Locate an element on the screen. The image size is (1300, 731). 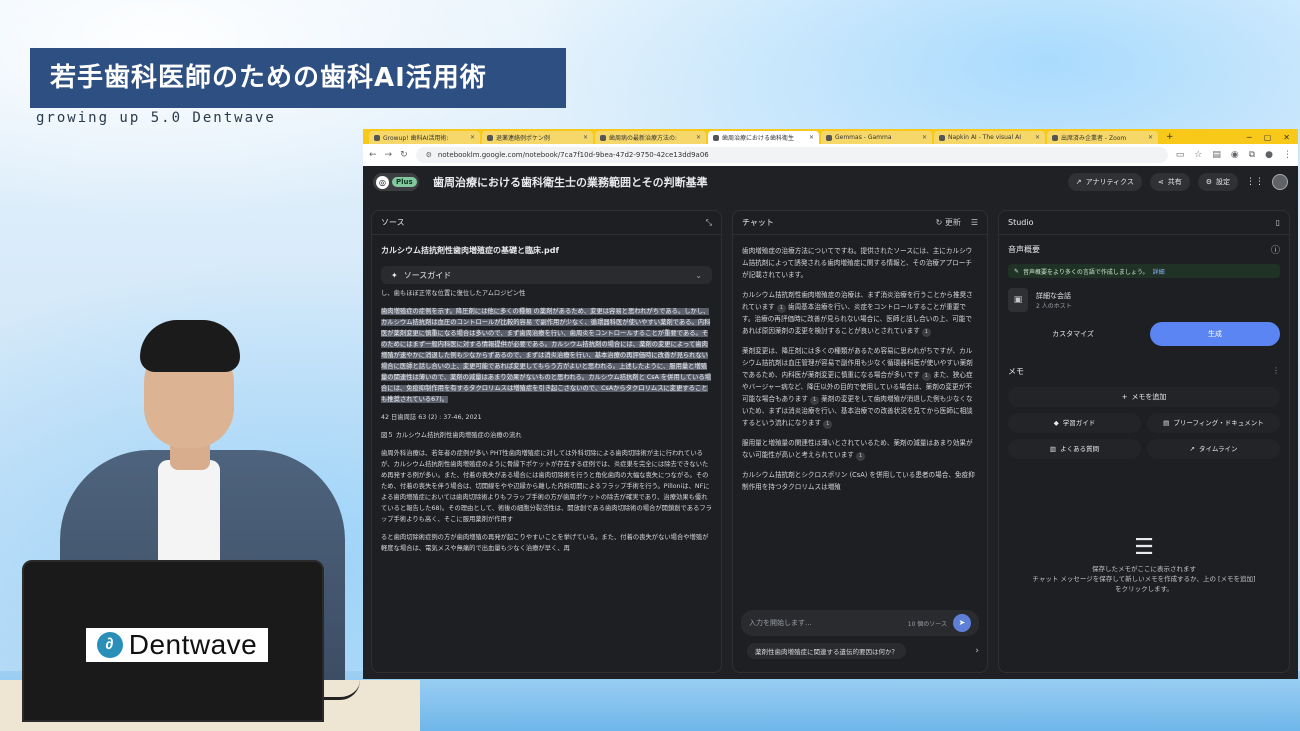
browser-tab: 歯周病の最新治療方法の: ✕ is located at coordinates (650, 137).